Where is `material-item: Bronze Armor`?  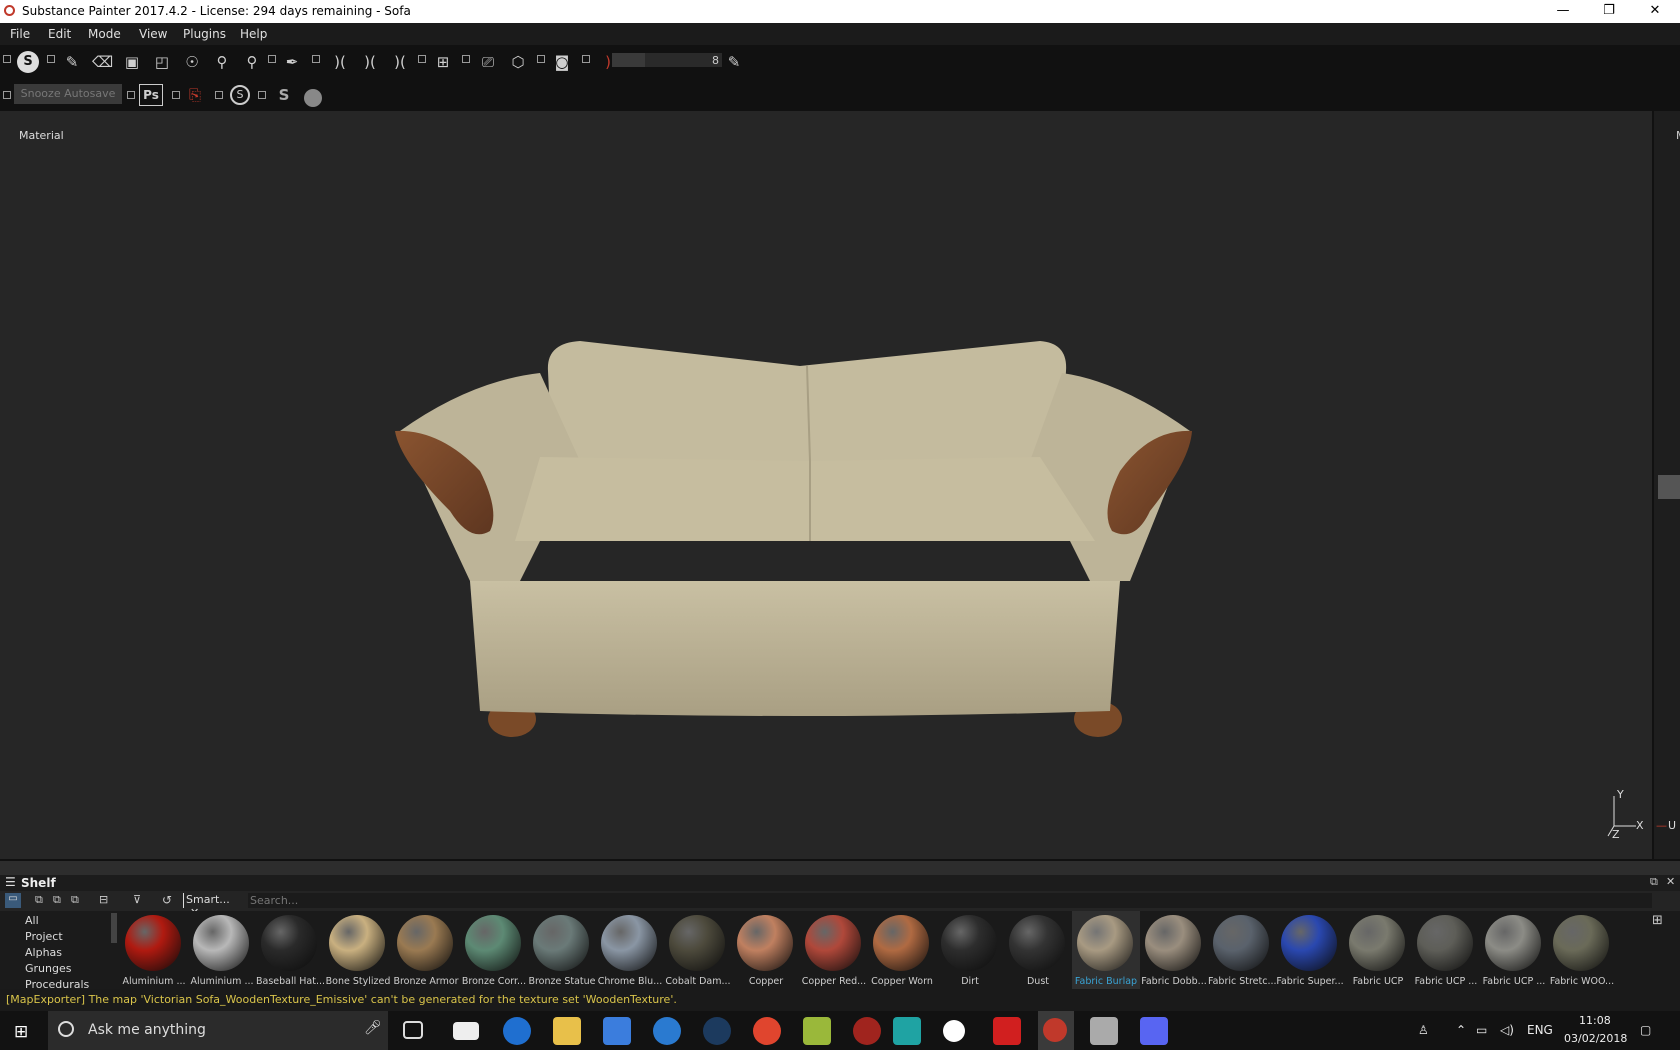 material-item: Bronze Armor is located at coordinates (426, 950).